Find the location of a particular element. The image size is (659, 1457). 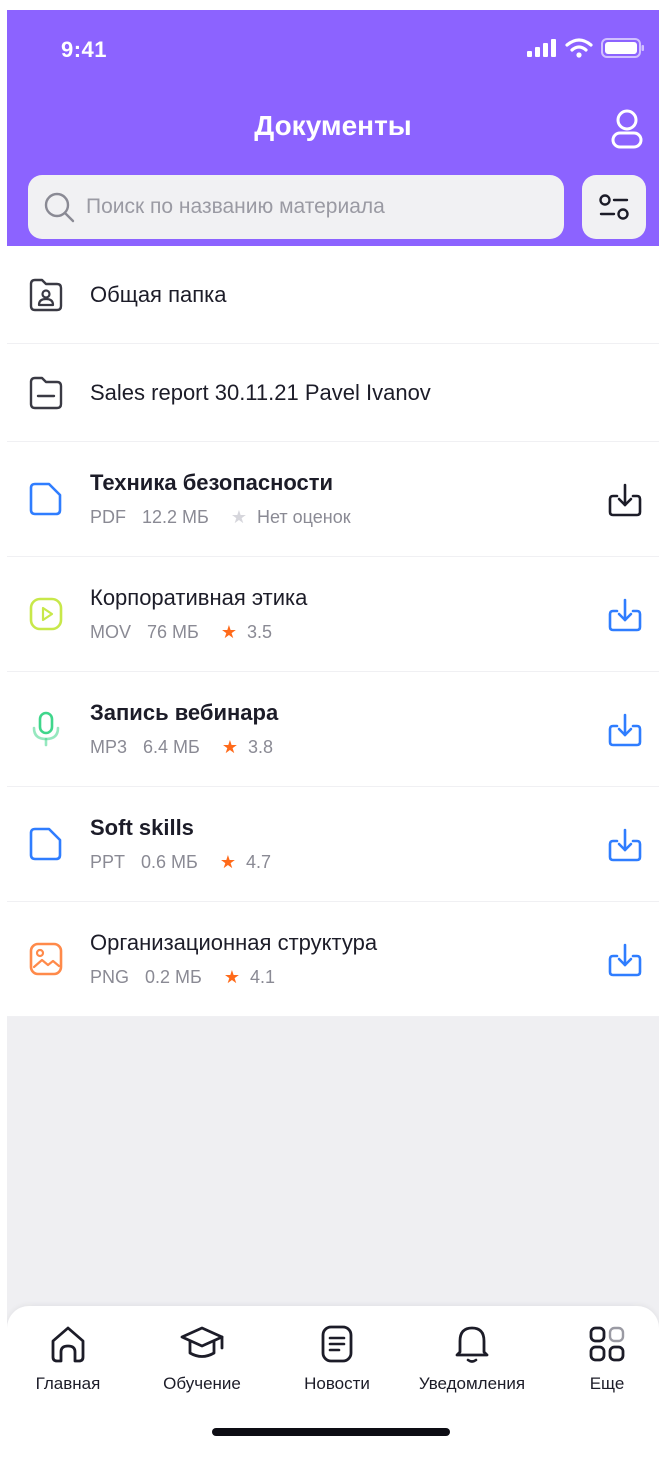

filter-settings-icon is located at coordinates (614, 207).